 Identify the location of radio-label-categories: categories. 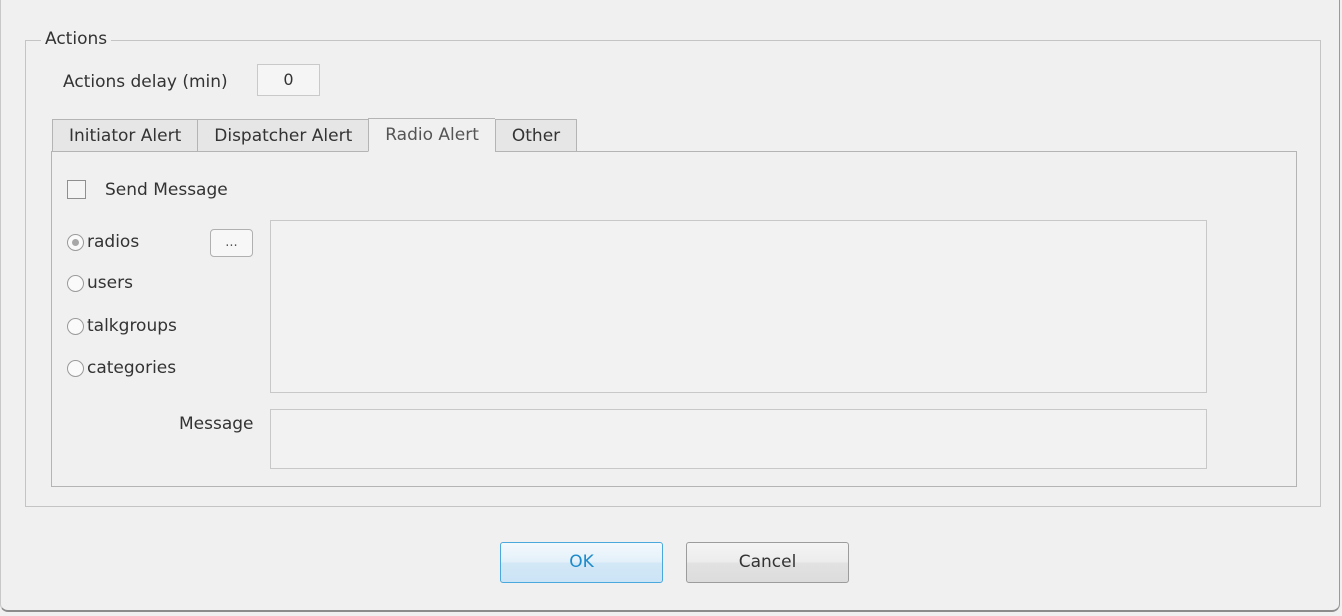
(132, 368).